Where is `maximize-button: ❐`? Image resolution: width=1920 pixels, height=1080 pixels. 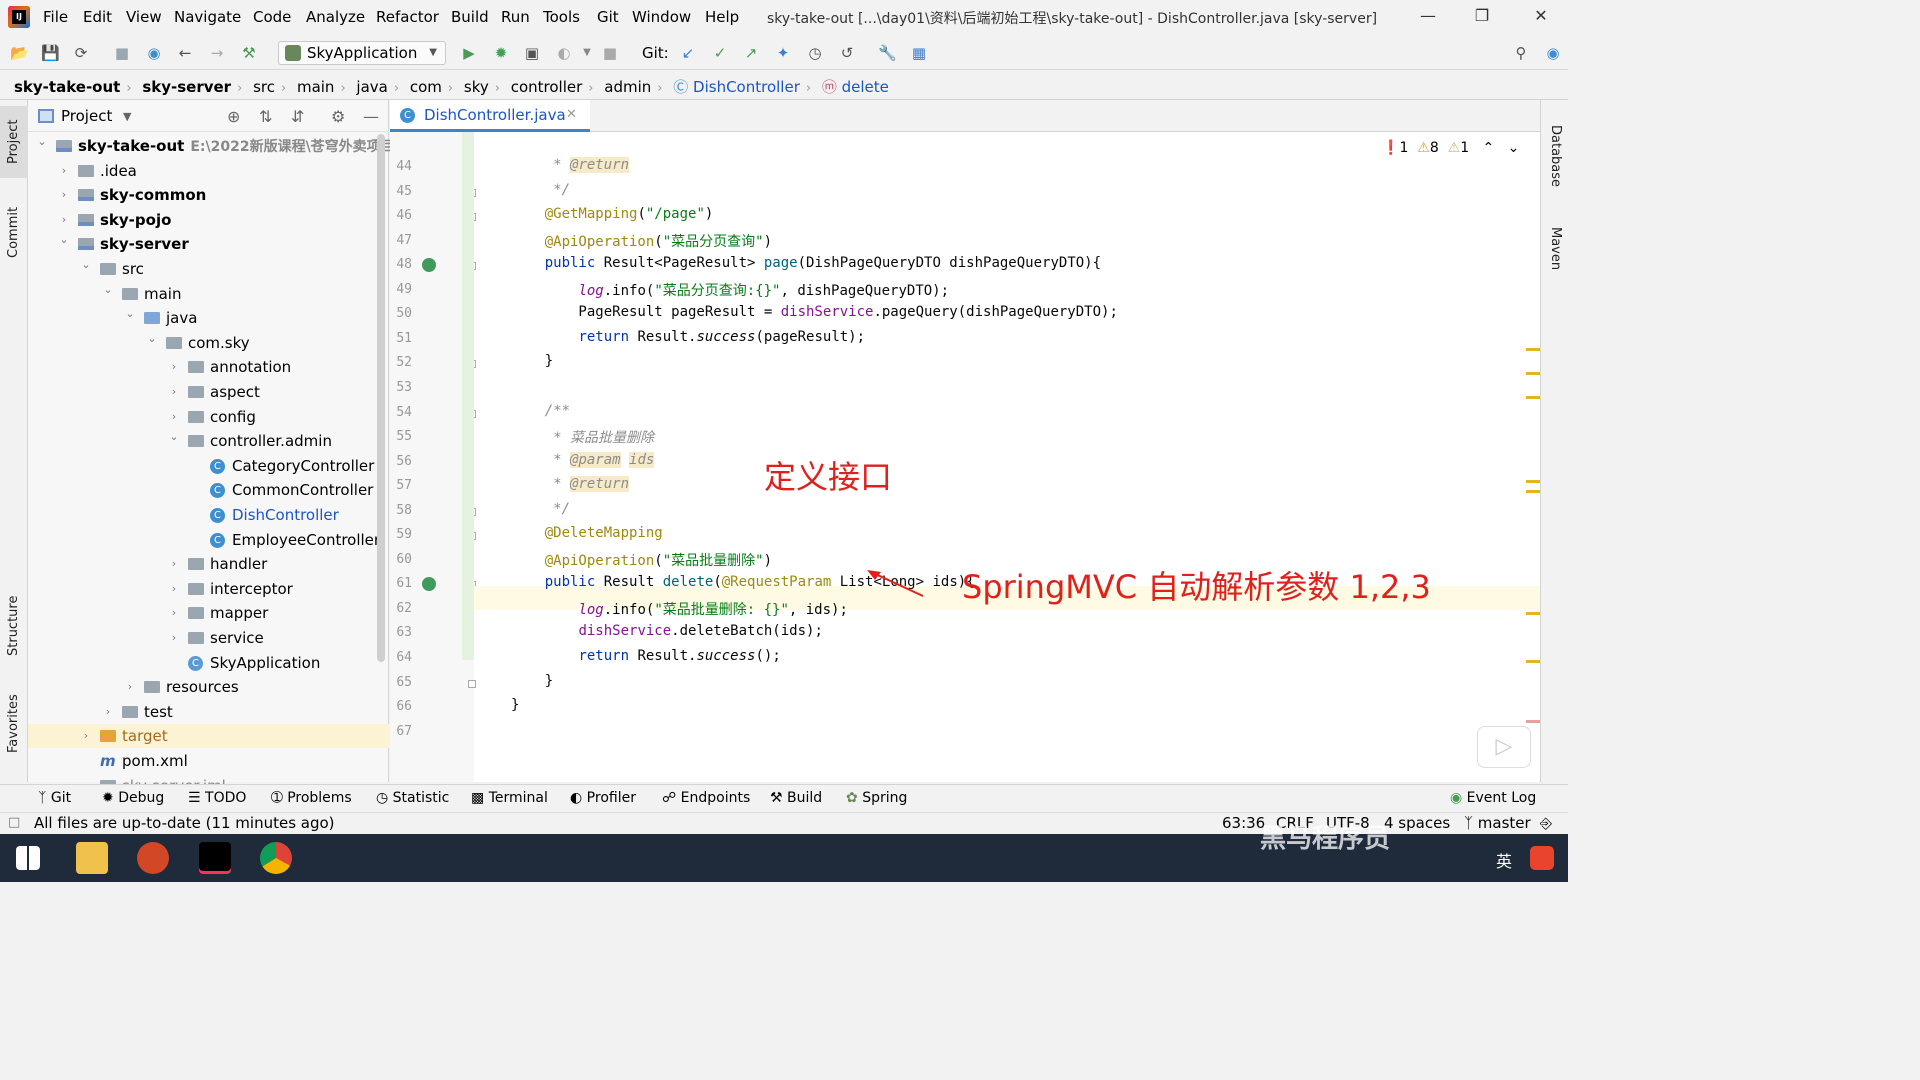 maximize-button: ❐ is located at coordinates (1482, 15).